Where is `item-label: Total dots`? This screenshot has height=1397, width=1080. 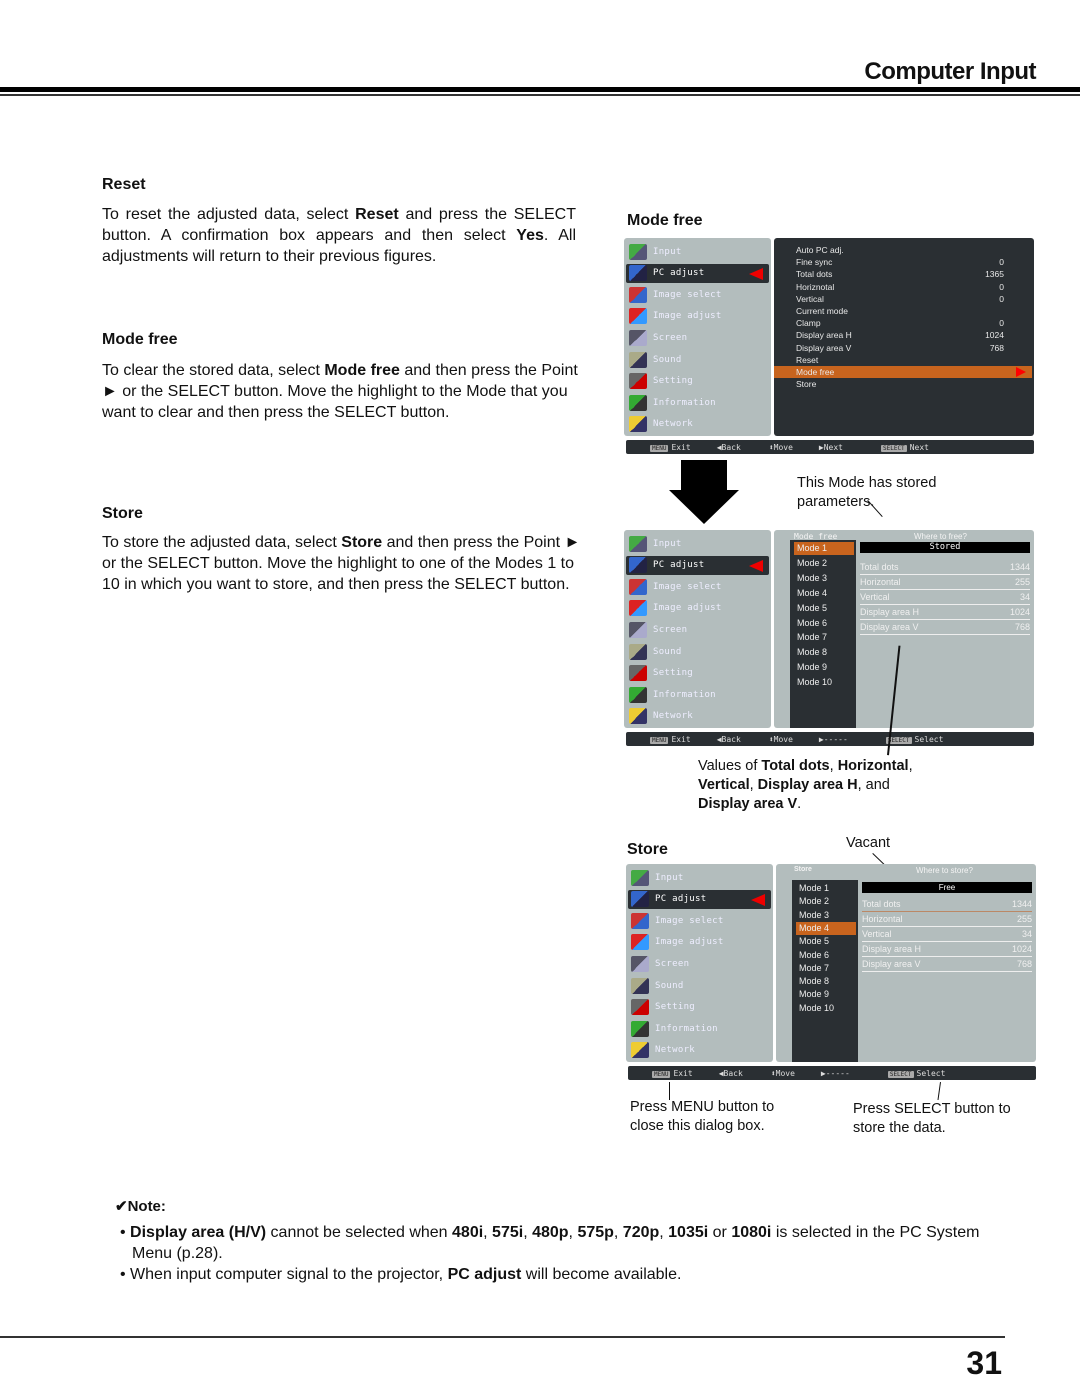
item-label: Total dots is located at coordinates (814, 274).